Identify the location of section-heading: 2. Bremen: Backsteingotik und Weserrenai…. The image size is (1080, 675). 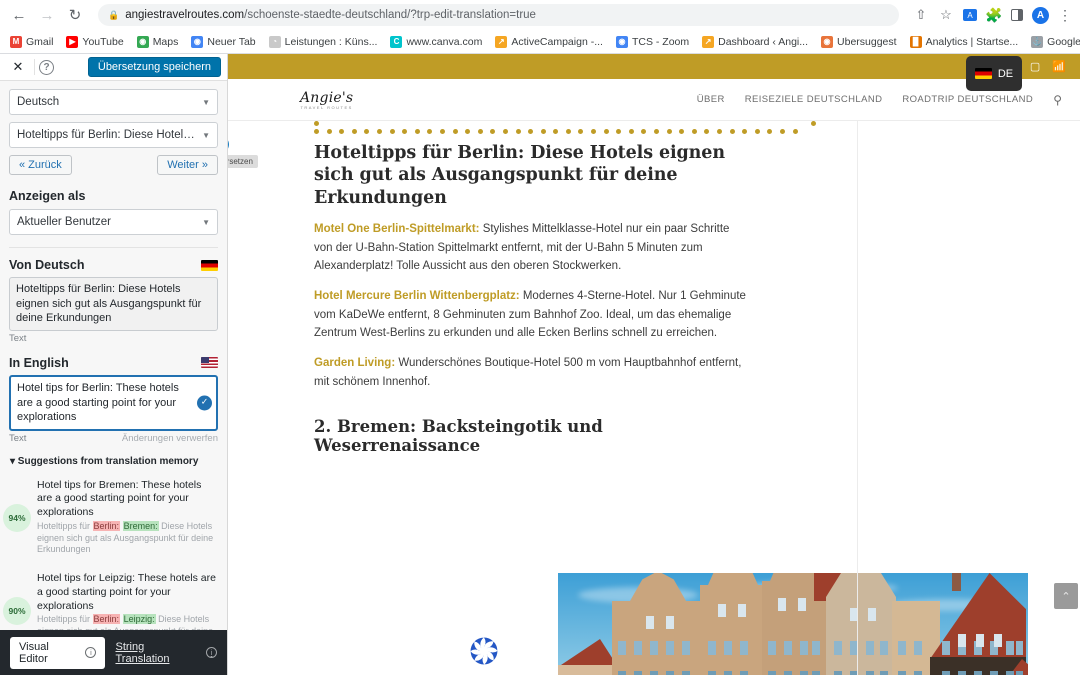
(458, 436).